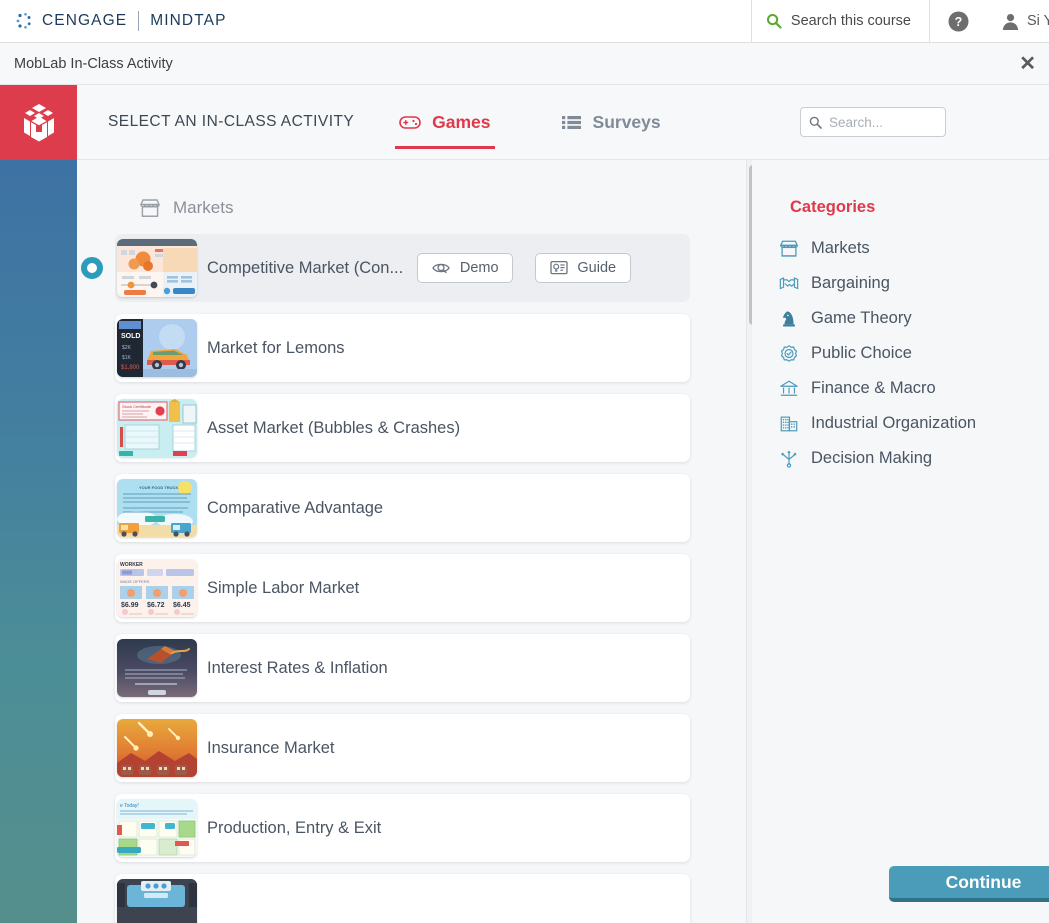 The height and width of the screenshot is (923, 1049). I want to click on game-thumbnail: YOUR FOOD TRUCK, so click(157, 508).